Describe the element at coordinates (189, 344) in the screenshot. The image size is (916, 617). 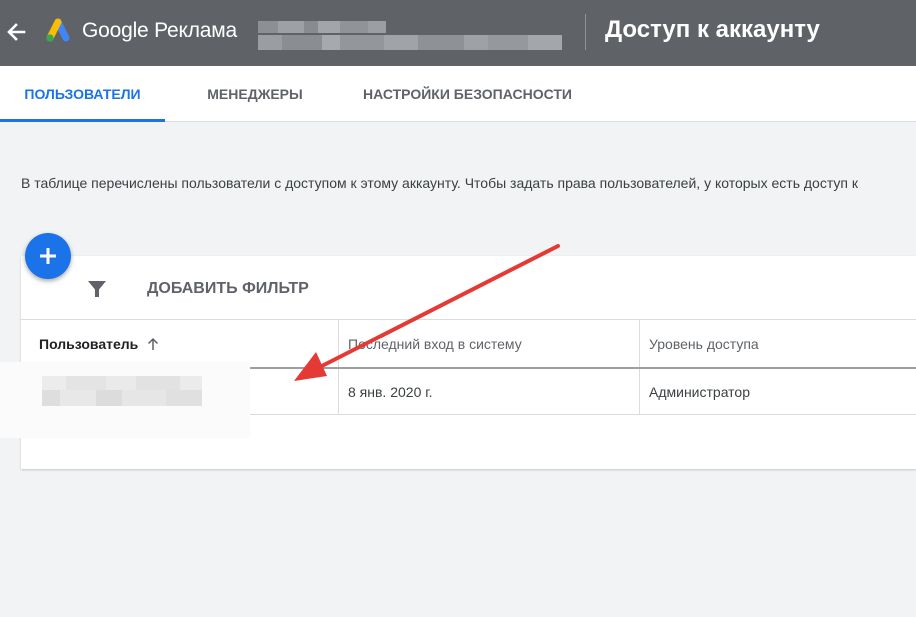
I see `column-header-user: Пользователь` at that location.